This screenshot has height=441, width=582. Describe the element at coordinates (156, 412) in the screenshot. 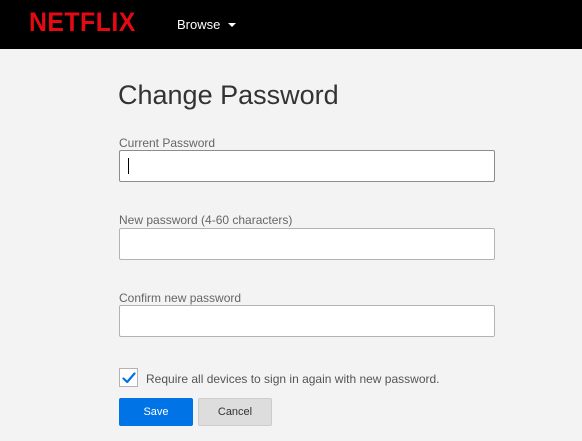

I see `save-button: Save` at that location.